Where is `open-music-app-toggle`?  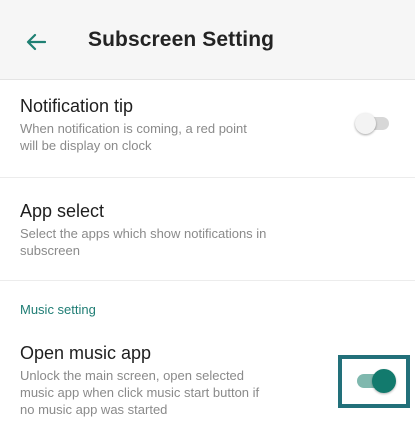
open-music-app-toggle is located at coordinates (377, 381).